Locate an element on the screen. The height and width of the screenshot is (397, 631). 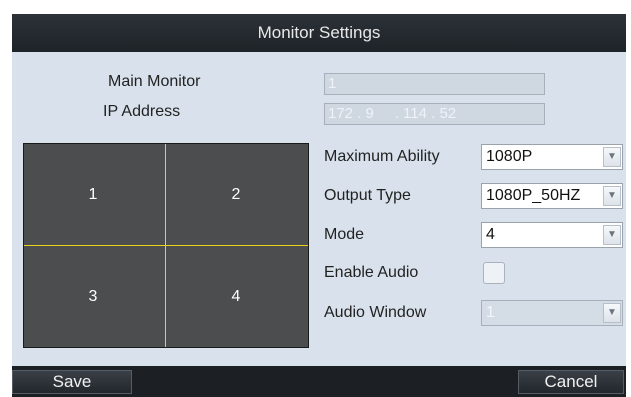
layout-cell-3: 3 is located at coordinates (93, 297).